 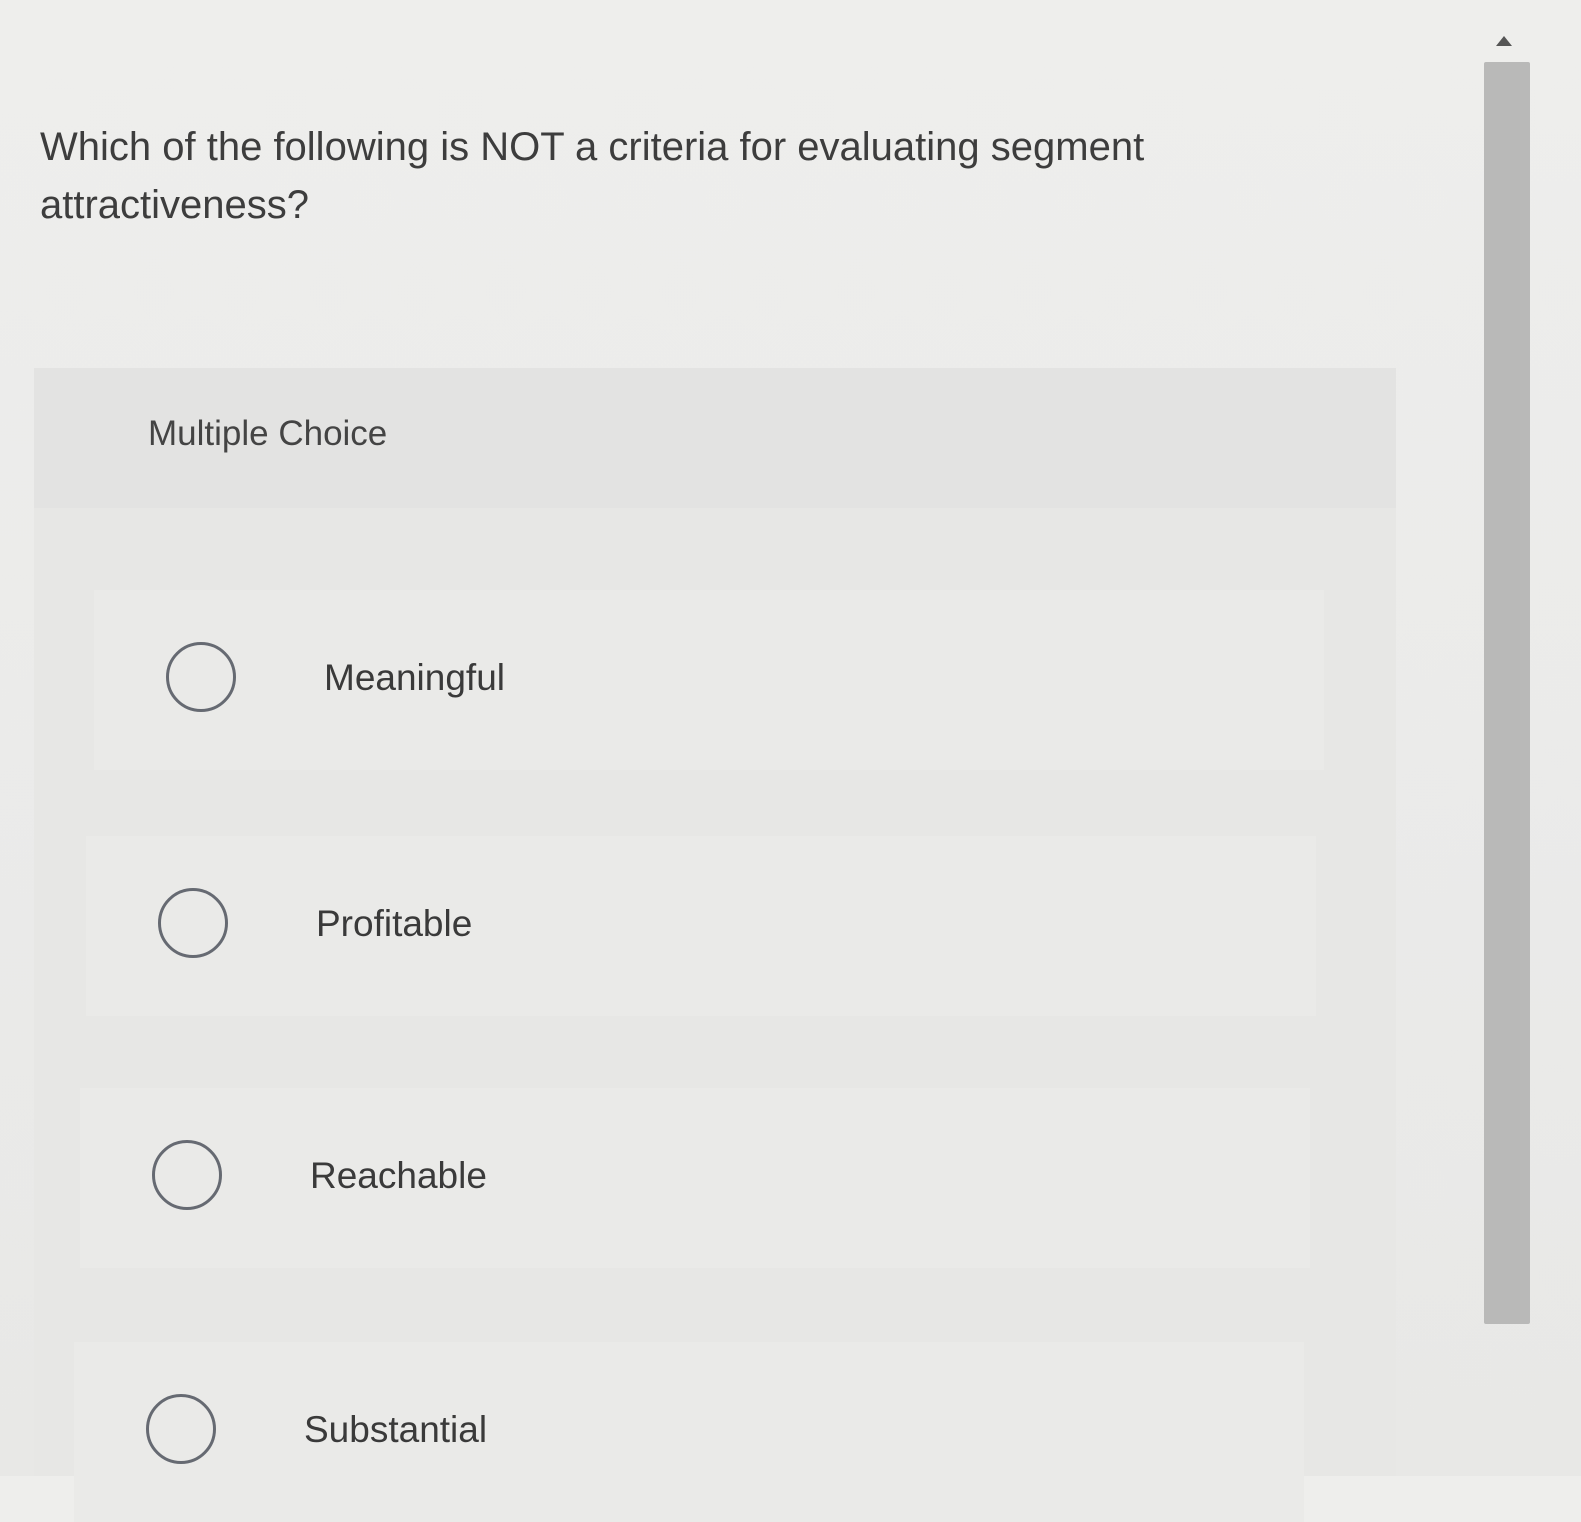 What do you see at coordinates (709, 680) in the screenshot?
I see `option-meaningful: Meaningful` at bounding box center [709, 680].